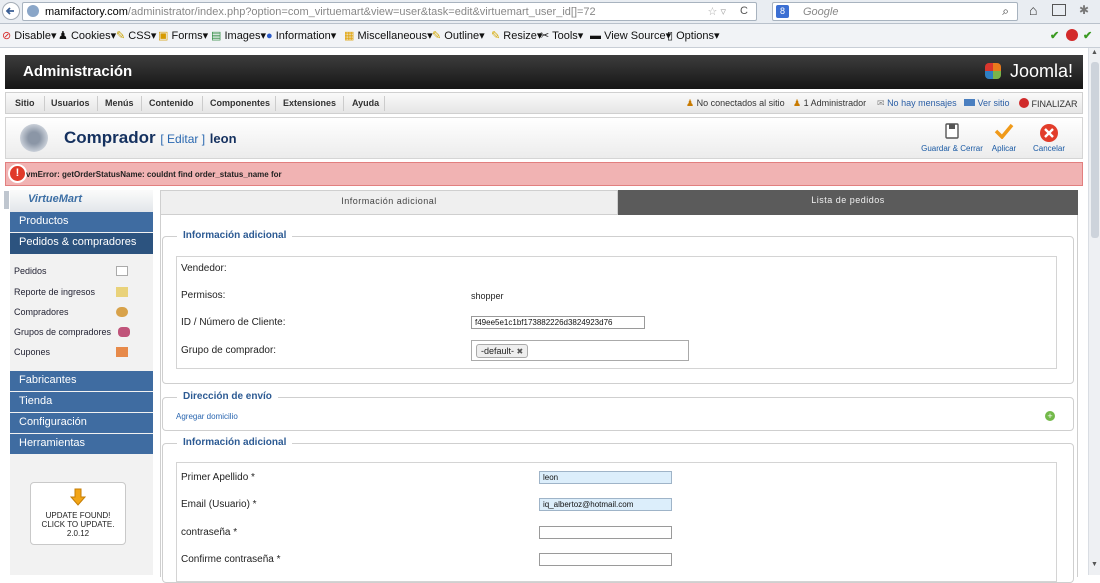  What do you see at coordinates (1059, 10) in the screenshot?
I see `bookmarks-icon` at bounding box center [1059, 10].